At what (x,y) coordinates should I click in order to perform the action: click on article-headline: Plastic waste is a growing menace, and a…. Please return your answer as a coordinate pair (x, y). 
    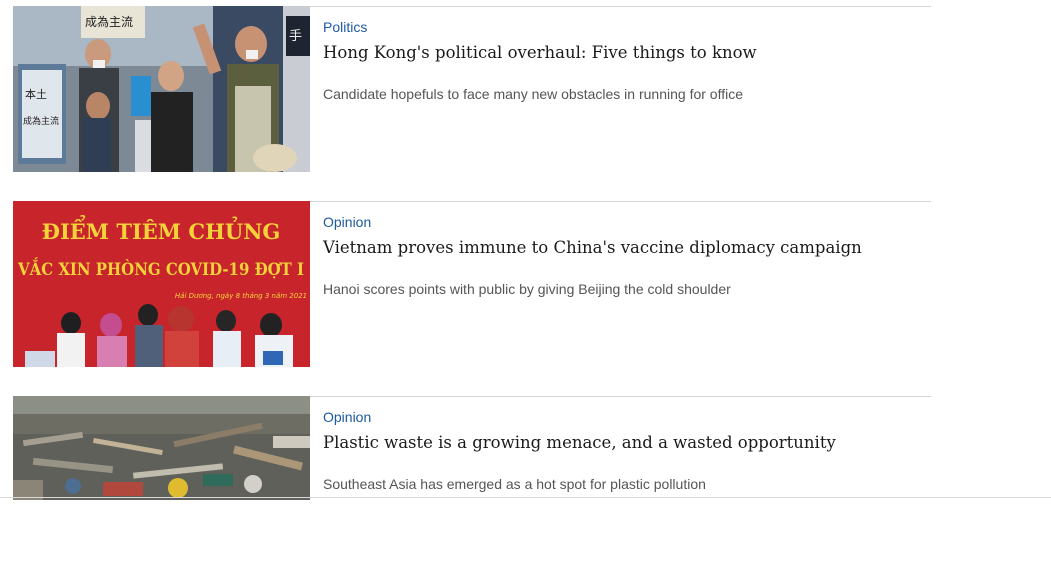
    Looking at the image, I should click on (579, 442).